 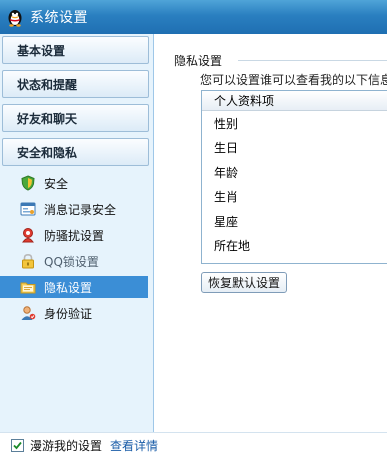 I want to click on list-item: 所在地, so click(x=294, y=246).